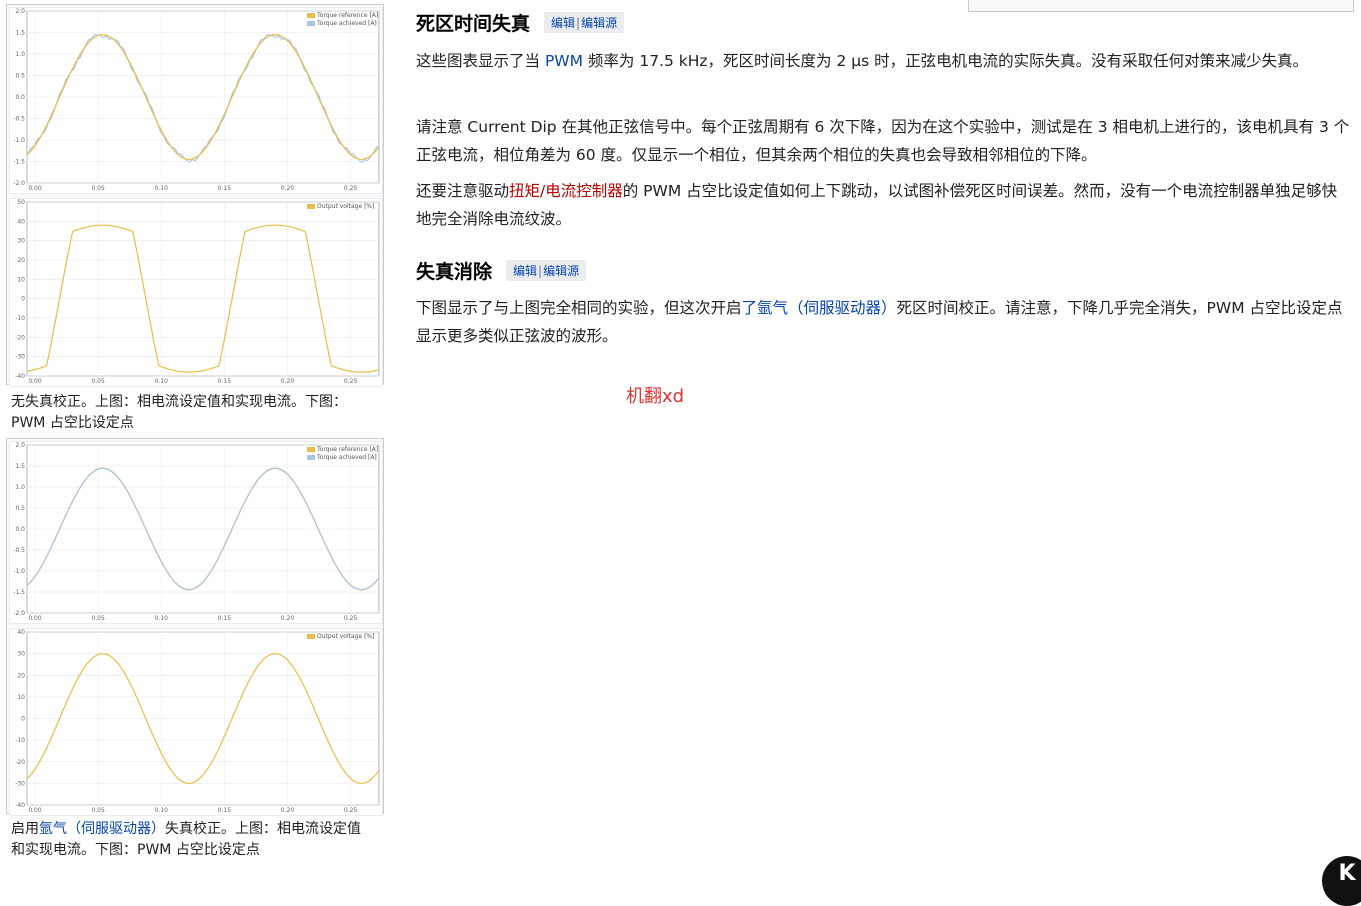 Image resolution: width=1361 pixels, height=906 pixels. Describe the element at coordinates (346, 23) in the screenshot. I see `legend-label: Torque achieved [A]` at that location.